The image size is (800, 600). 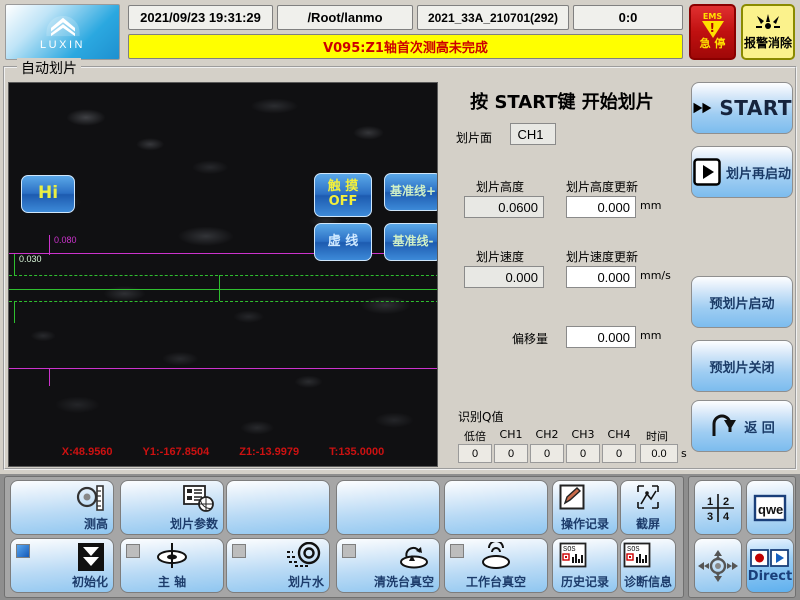 I want to click on qvalue-cell-1: 0, so click(x=511, y=453).